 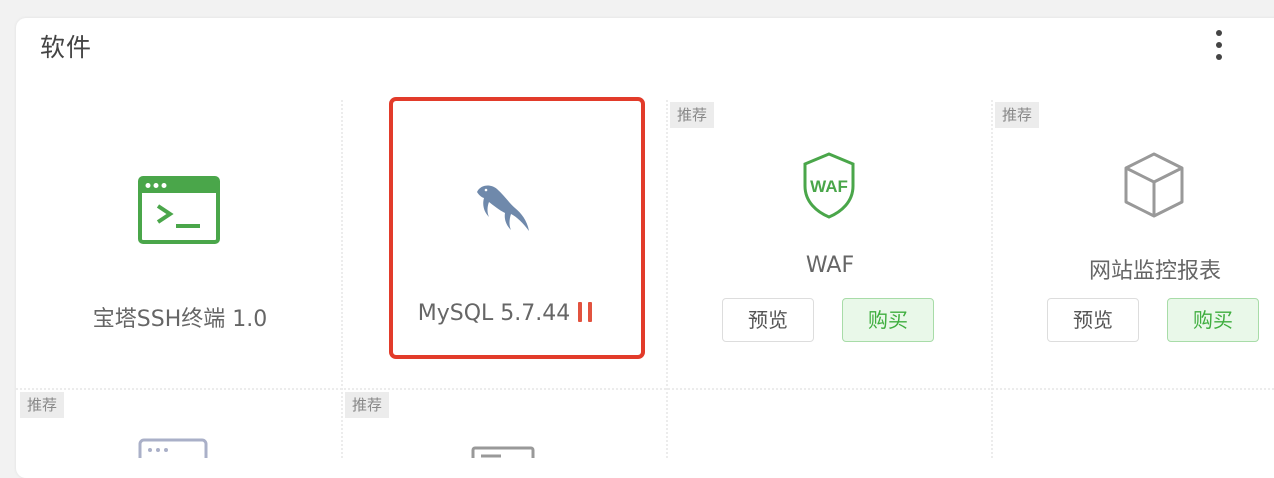 I want to click on svg-text: WAF, so click(x=829, y=186).